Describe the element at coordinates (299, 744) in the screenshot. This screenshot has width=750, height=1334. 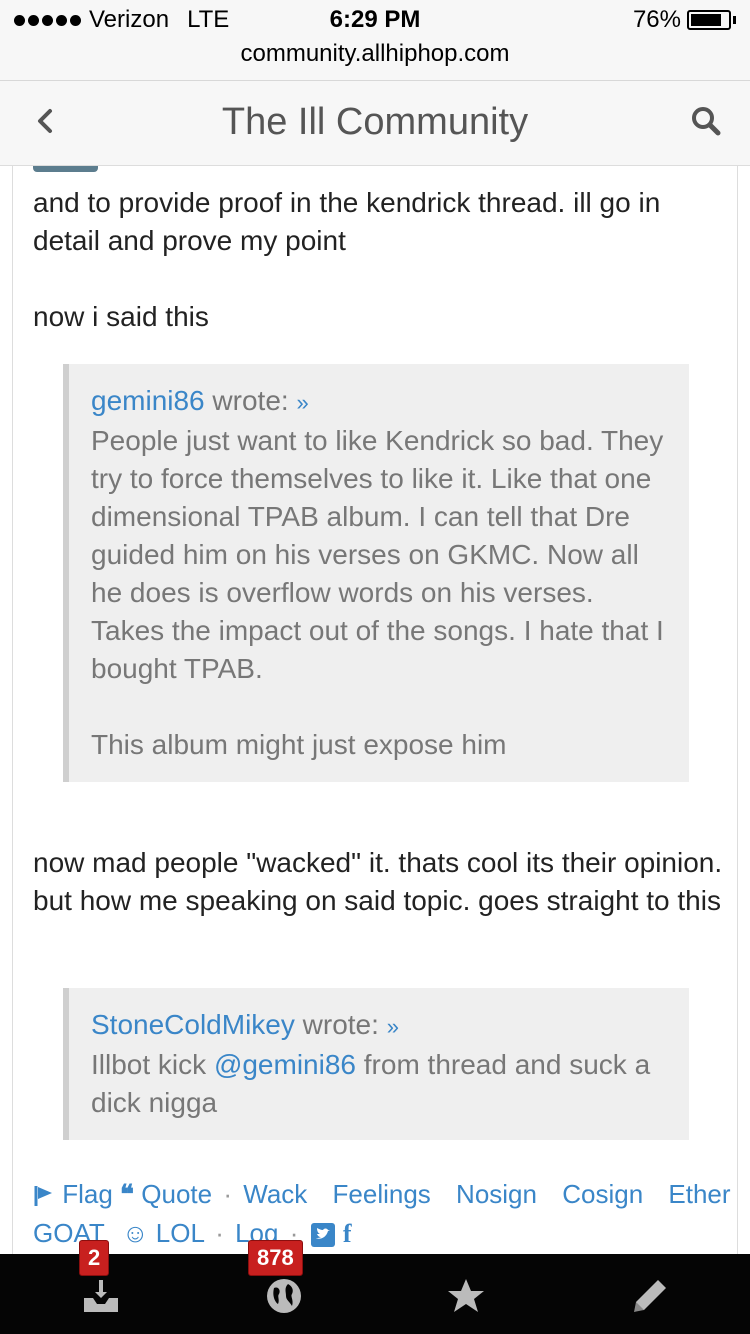
I see `quote-body-2: This album might just expose him` at that location.